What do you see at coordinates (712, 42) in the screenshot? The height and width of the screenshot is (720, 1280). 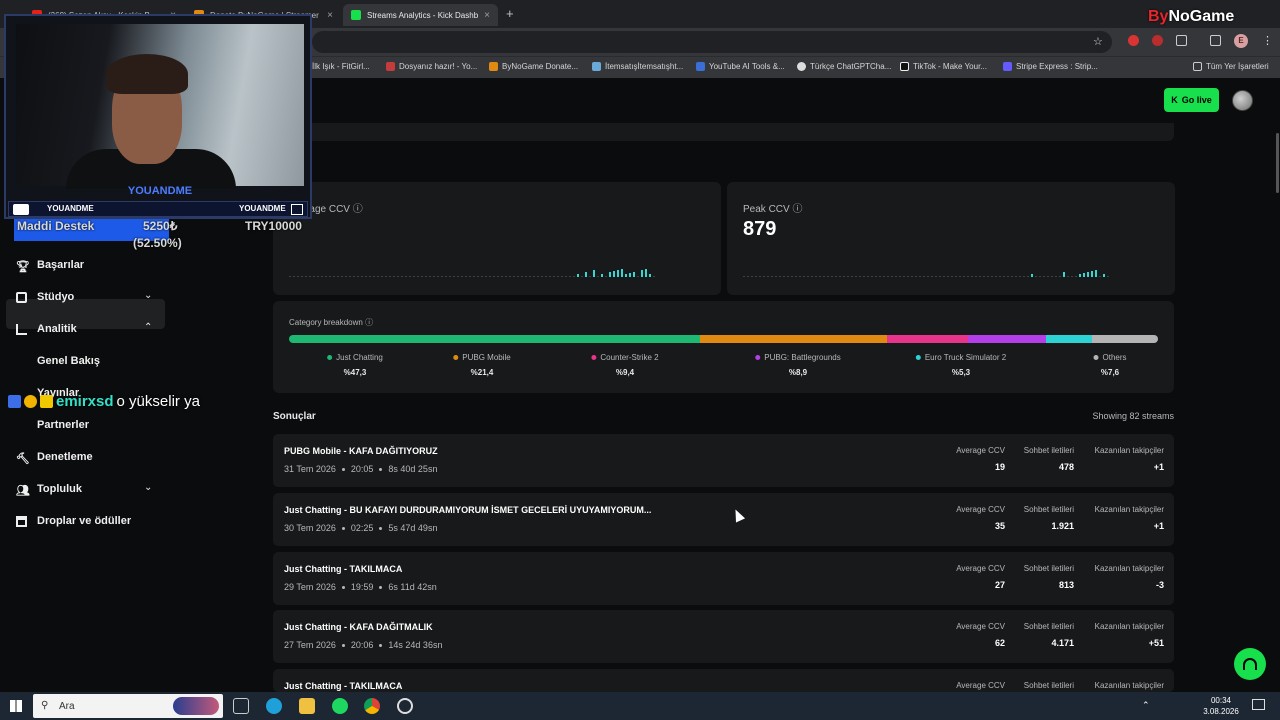 I see `omnibox` at bounding box center [712, 42].